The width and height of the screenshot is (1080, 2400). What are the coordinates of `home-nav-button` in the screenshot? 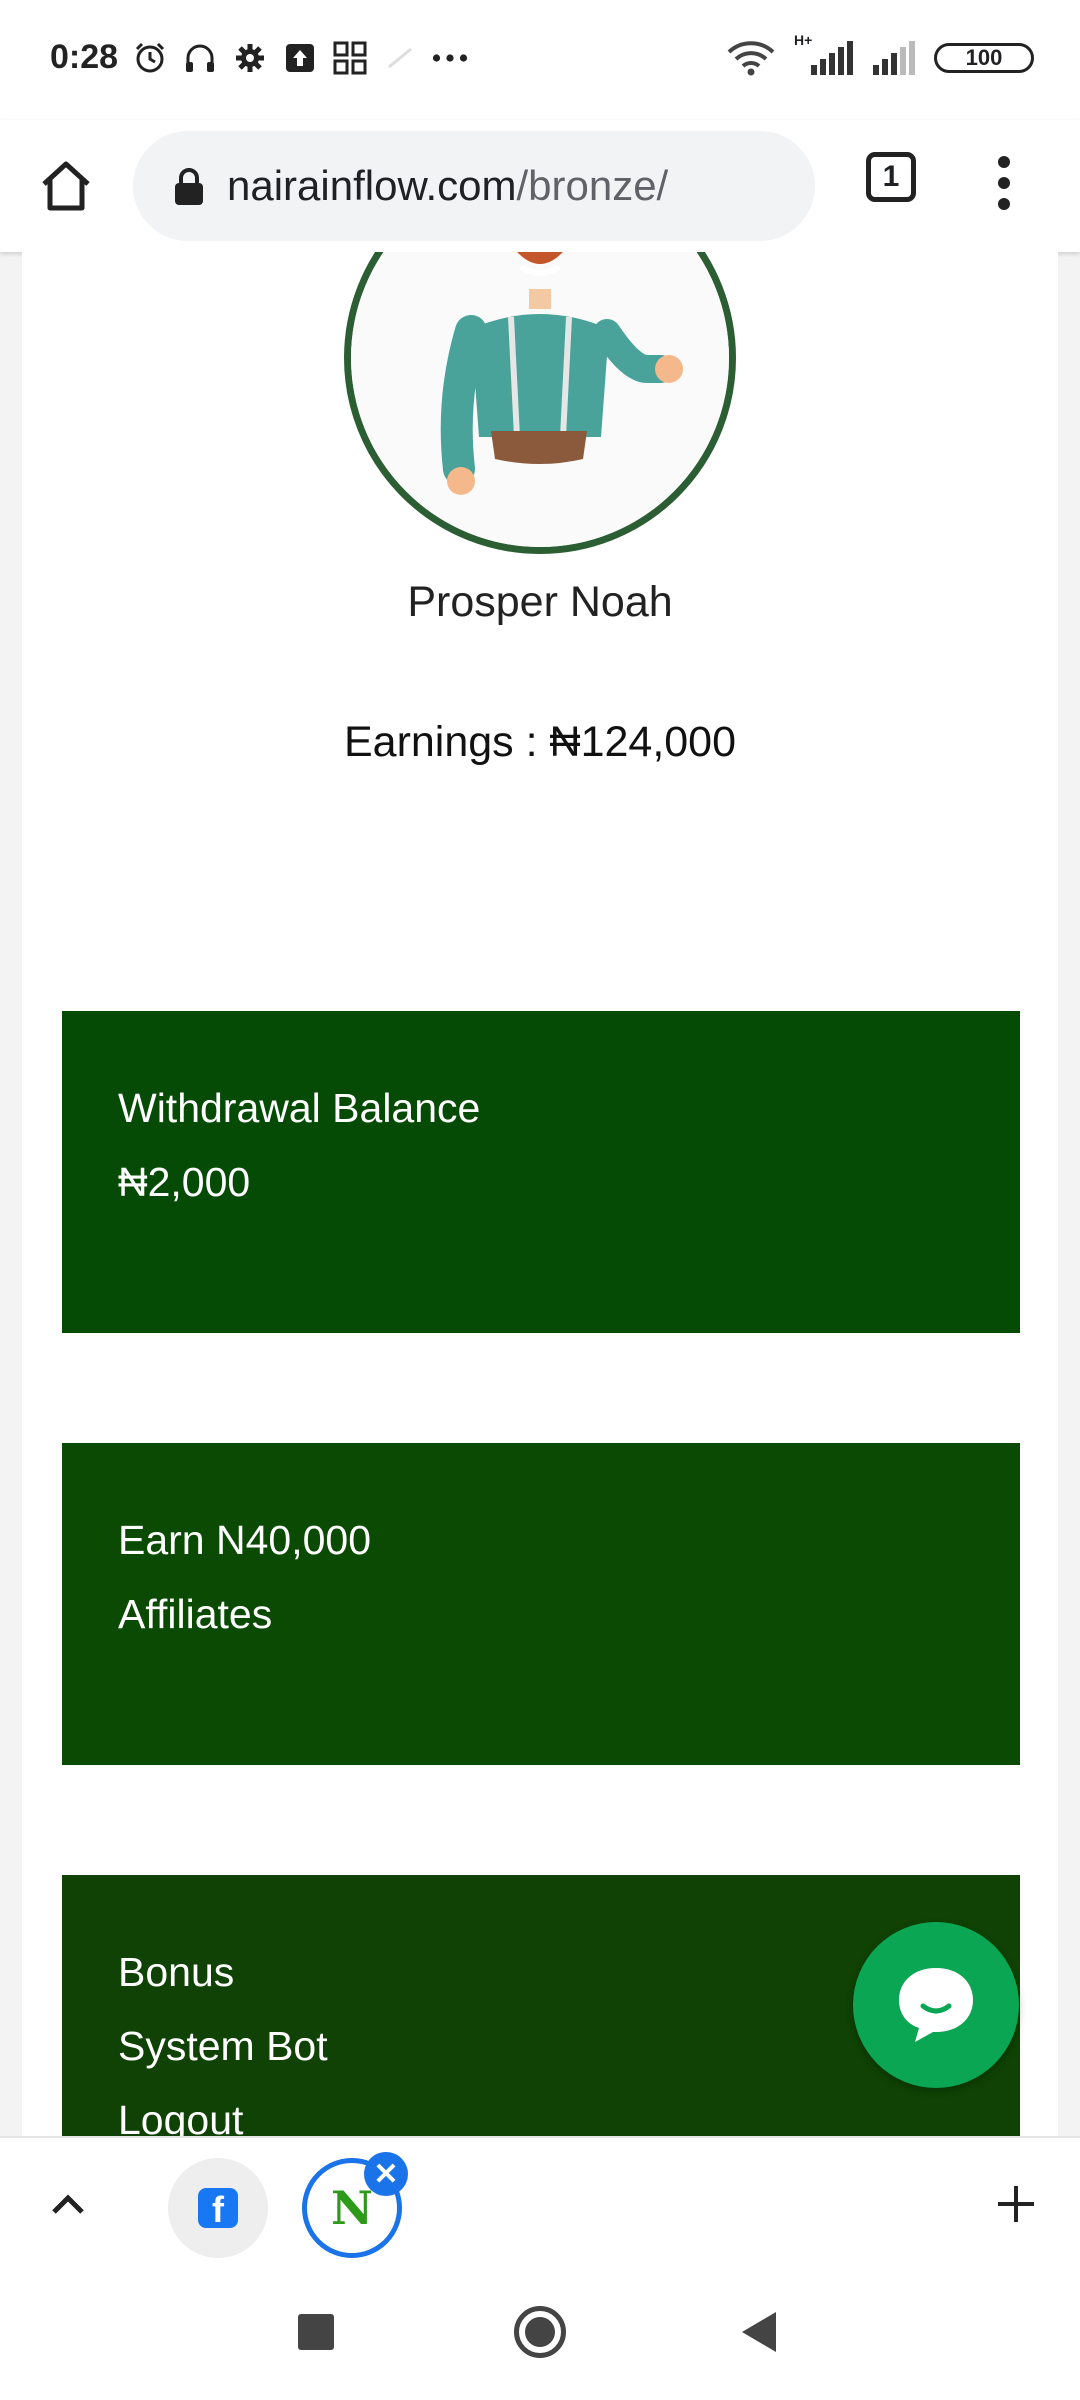 It's located at (540, 2332).